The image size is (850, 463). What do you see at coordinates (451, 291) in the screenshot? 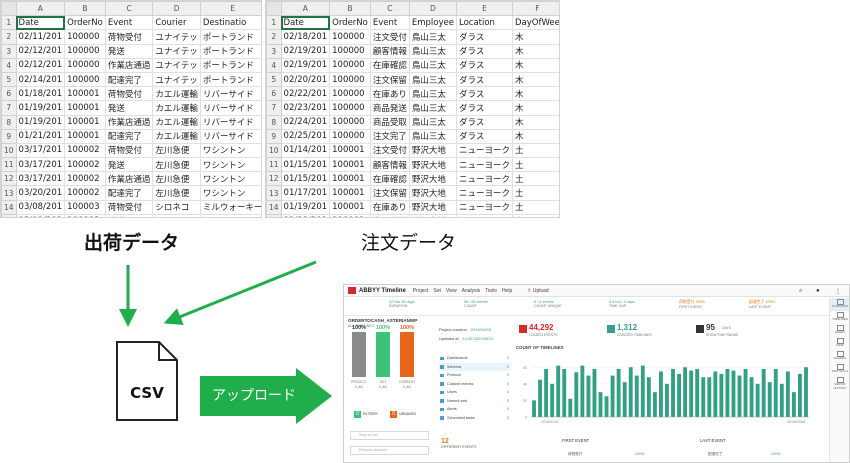
I see `menu-view: View` at bounding box center [451, 291].